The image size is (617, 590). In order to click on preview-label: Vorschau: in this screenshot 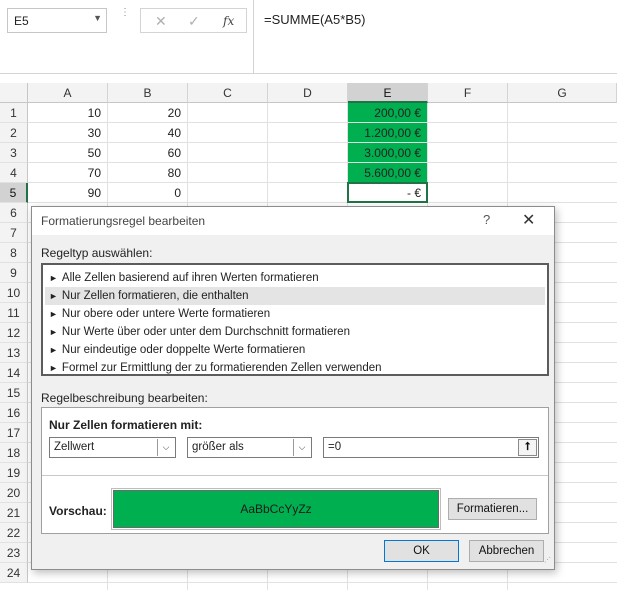, I will do `click(78, 511)`.